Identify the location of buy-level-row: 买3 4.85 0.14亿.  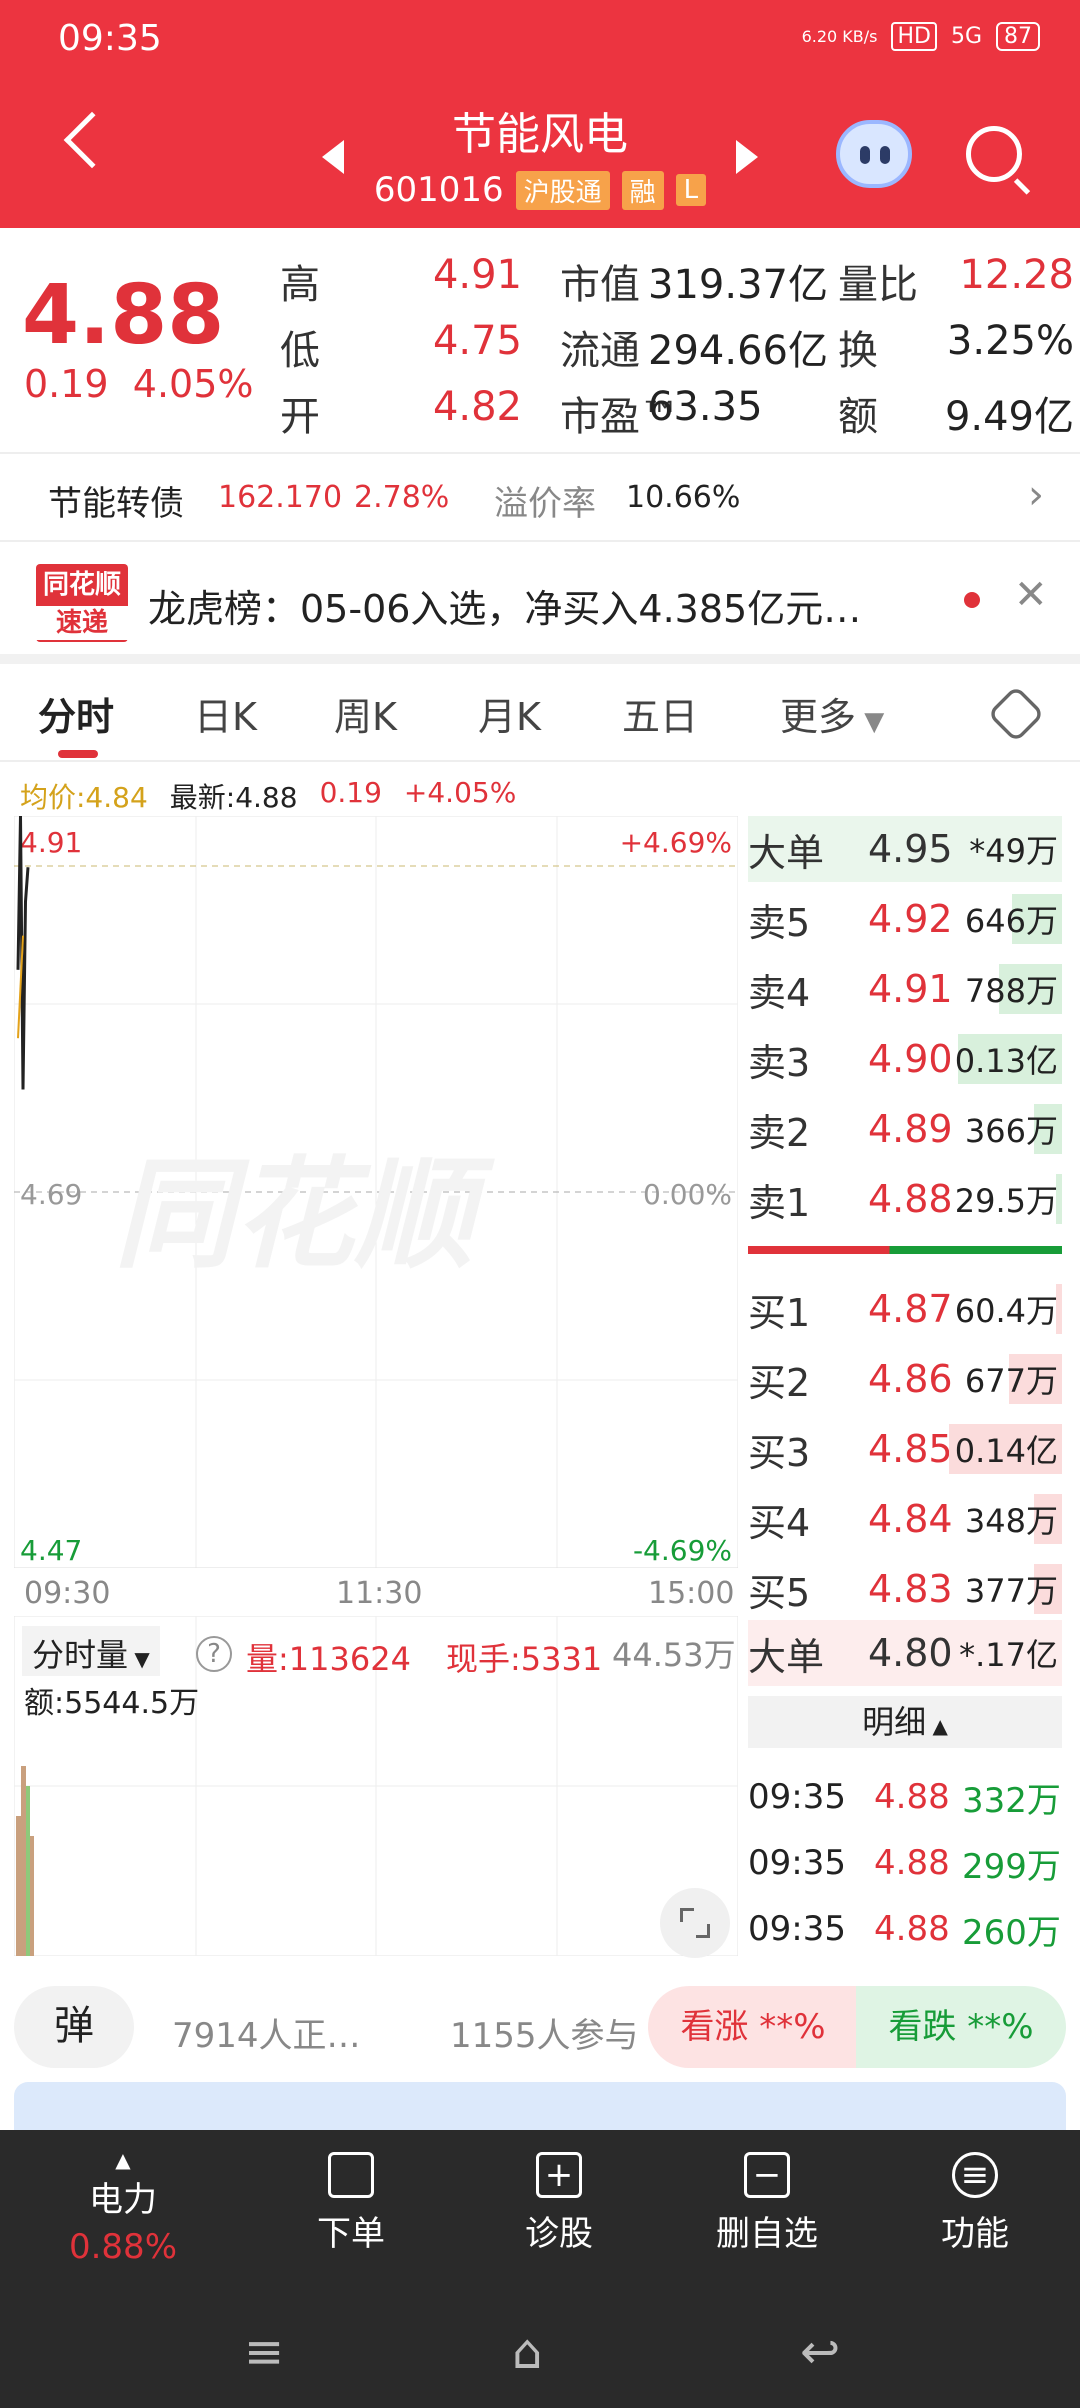
(905, 1449).